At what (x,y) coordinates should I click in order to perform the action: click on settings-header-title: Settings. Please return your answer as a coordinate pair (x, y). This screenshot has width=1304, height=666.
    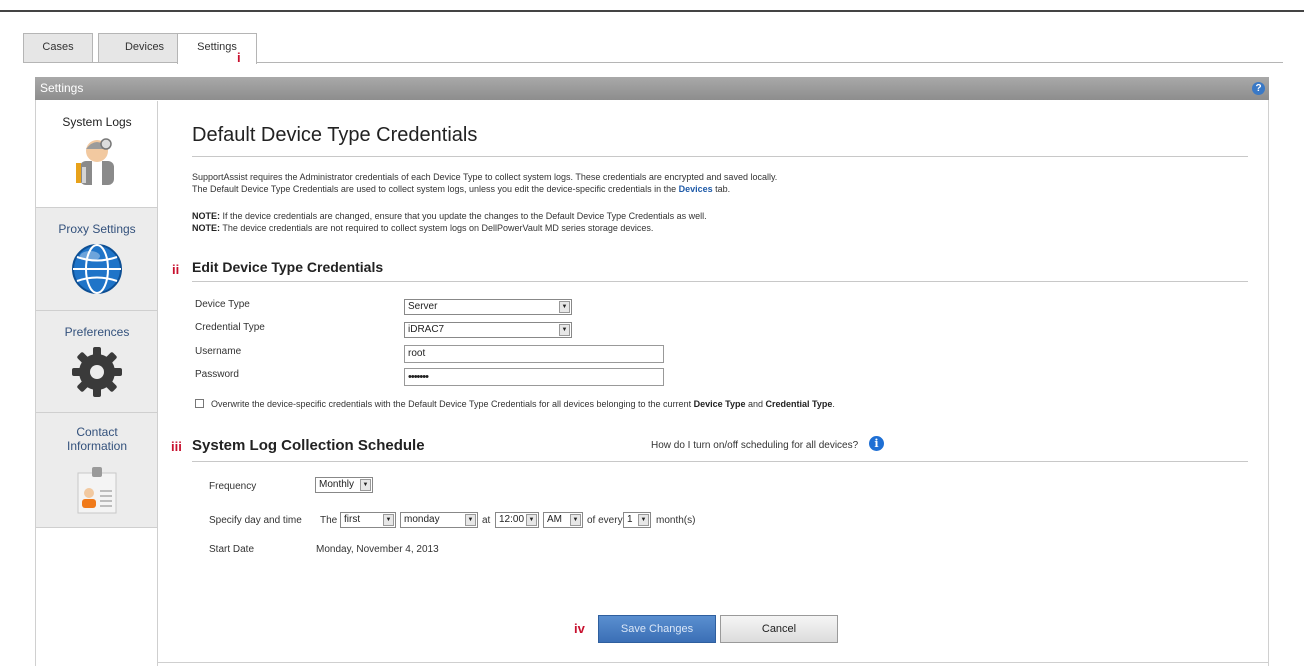
    Looking at the image, I should click on (62, 88).